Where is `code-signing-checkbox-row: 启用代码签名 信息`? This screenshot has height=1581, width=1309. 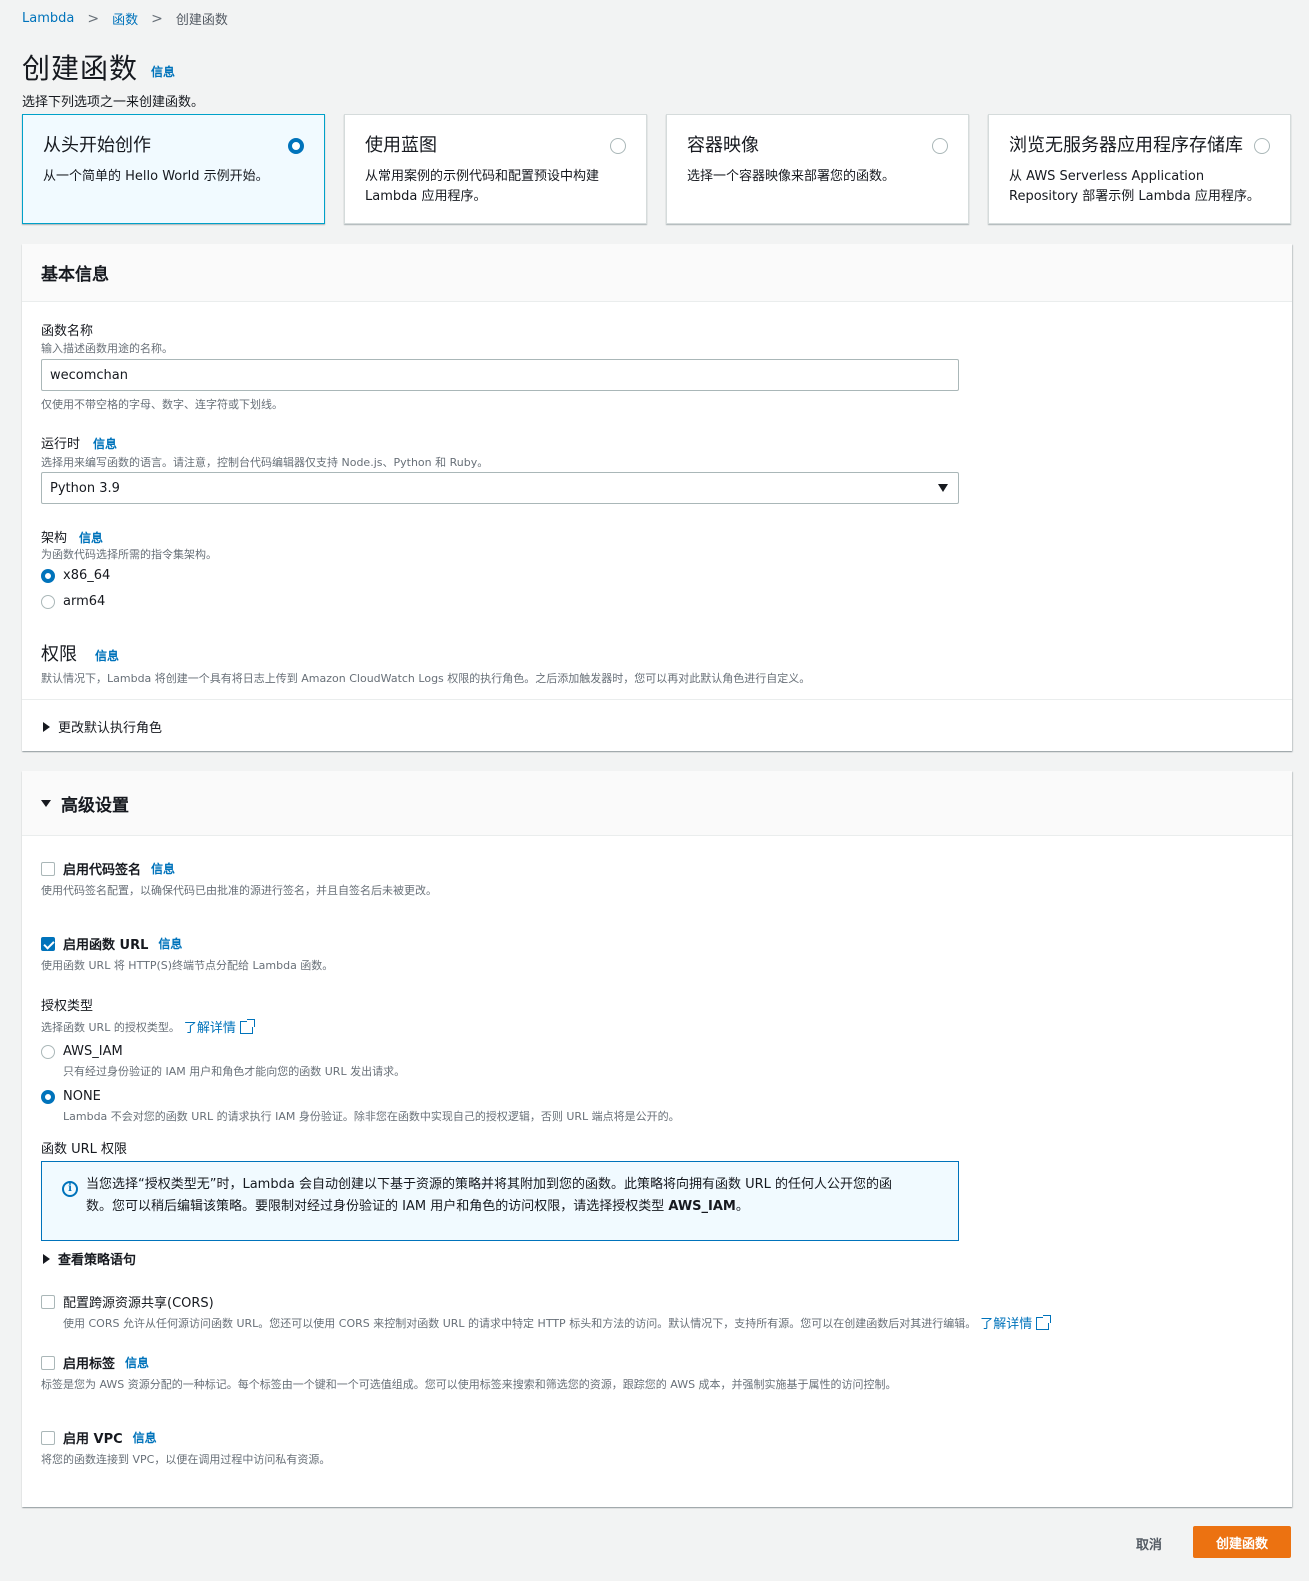
code-signing-checkbox-row: 启用代码签名 信息 is located at coordinates (108, 868).